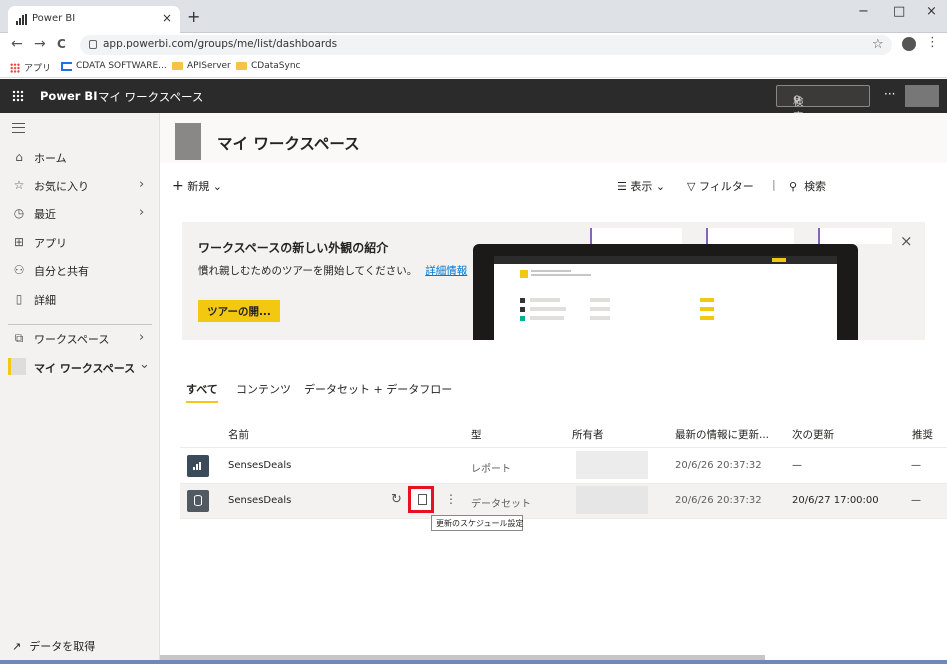 This screenshot has height=664, width=947. What do you see at coordinates (641, 186) in the screenshot?
I see `view-button: ☰ 表示 ⌄` at bounding box center [641, 186].